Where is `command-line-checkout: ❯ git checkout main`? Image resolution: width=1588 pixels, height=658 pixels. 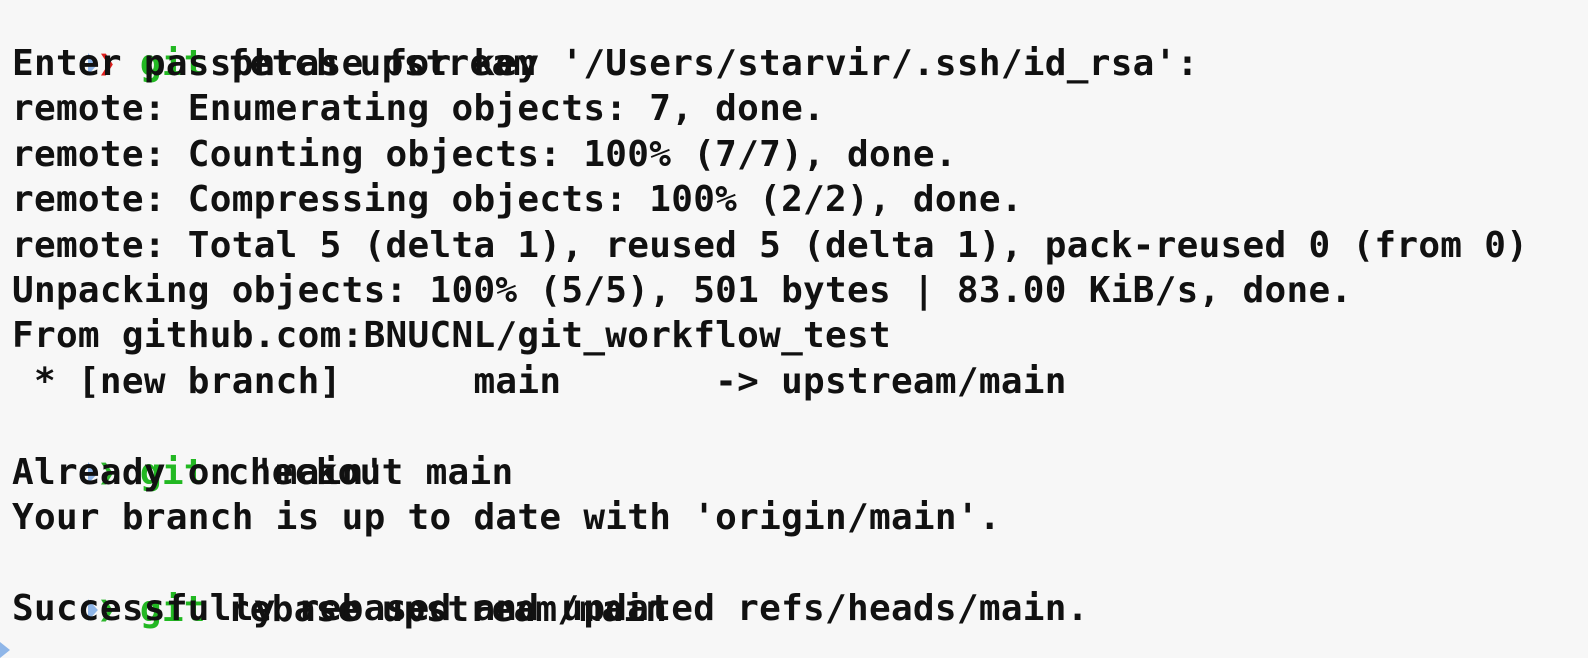 command-line-checkout: ❯ git checkout main is located at coordinates (256, 448).